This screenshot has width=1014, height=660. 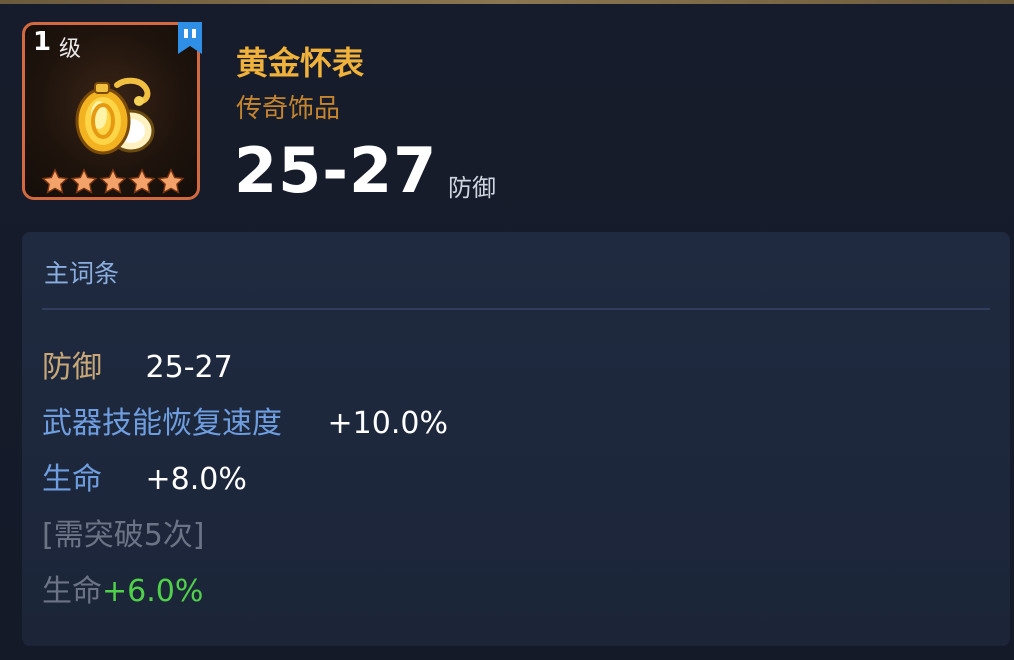 I want to click on attribute-row-defense: 防御 25-27, so click(x=137, y=364).